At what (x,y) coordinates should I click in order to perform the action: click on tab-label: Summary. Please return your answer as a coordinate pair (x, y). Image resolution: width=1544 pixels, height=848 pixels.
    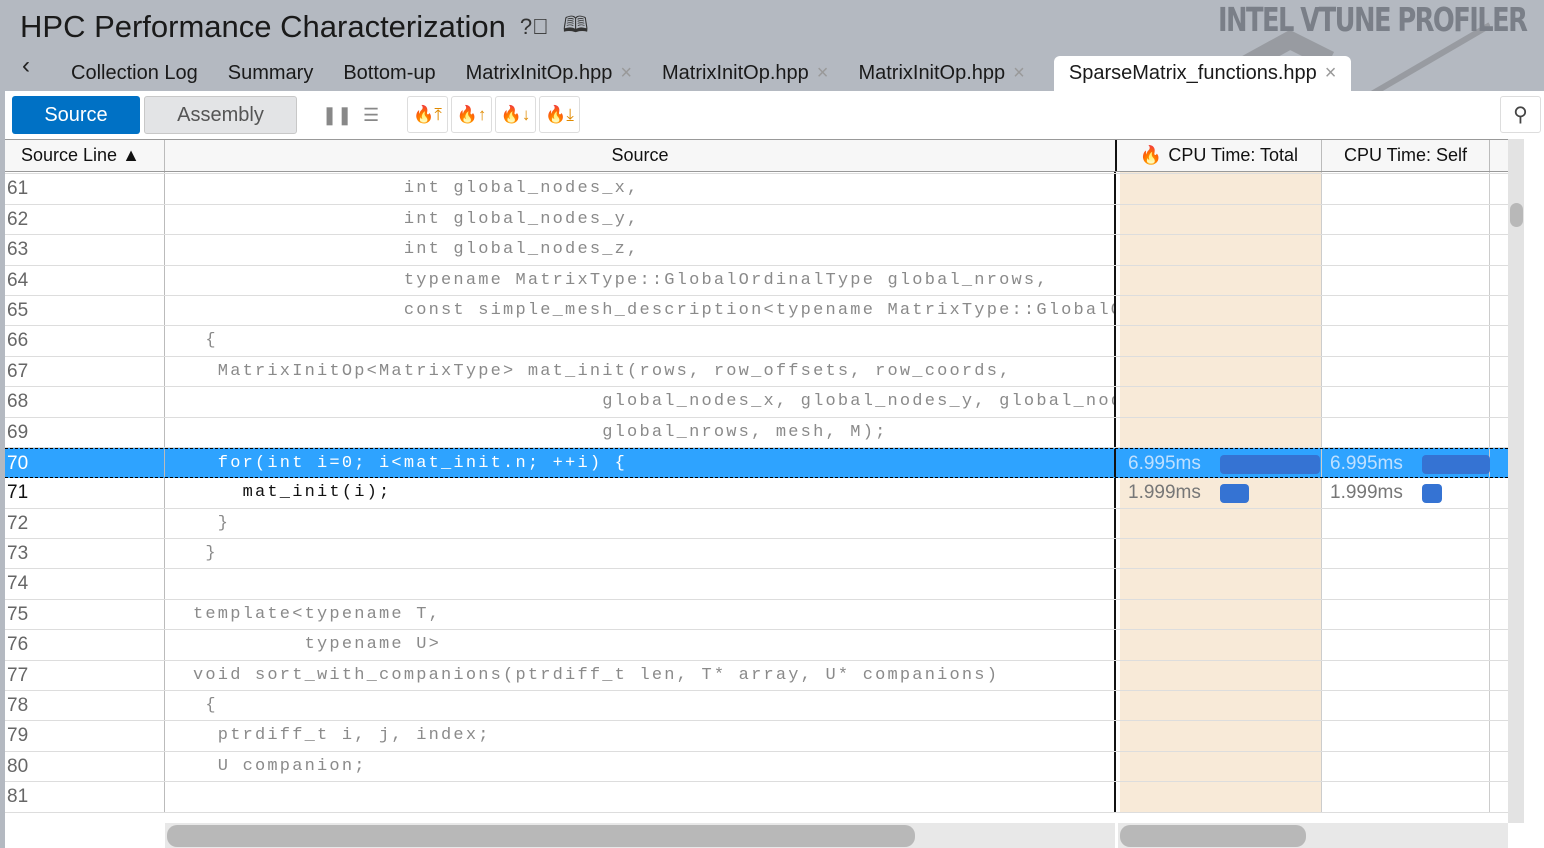
    Looking at the image, I should click on (270, 73).